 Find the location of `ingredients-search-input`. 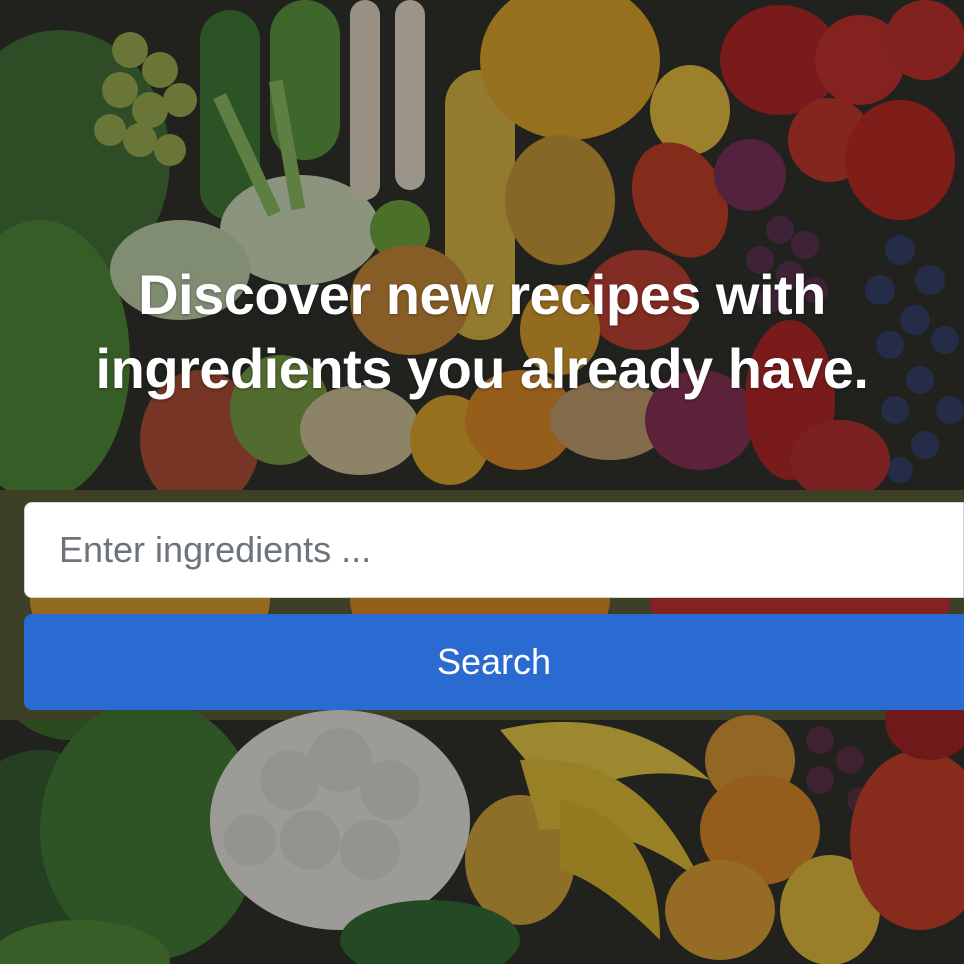

ingredients-search-input is located at coordinates (494, 550).